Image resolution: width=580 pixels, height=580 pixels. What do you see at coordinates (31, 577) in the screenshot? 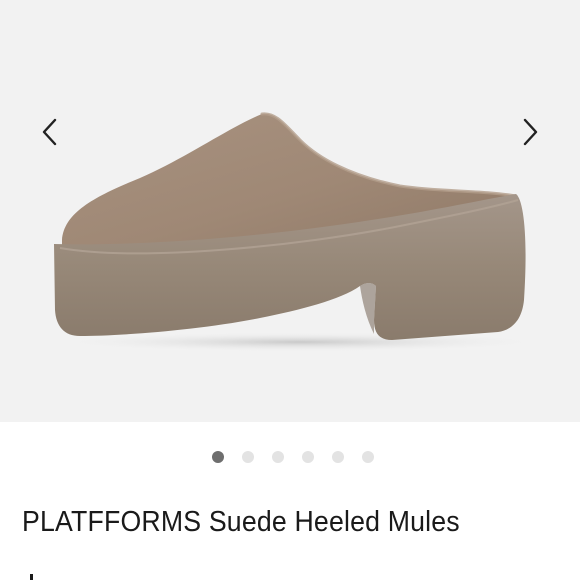
I see `truncated-content` at bounding box center [31, 577].